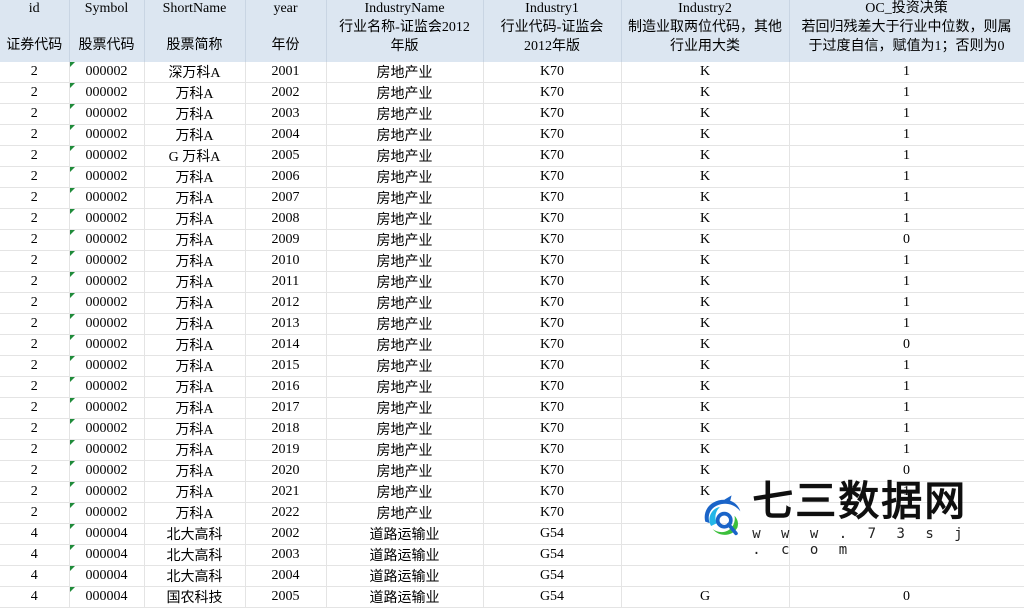  What do you see at coordinates (705, 576) in the screenshot?
I see `table-cell` at bounding box center [705, 576].